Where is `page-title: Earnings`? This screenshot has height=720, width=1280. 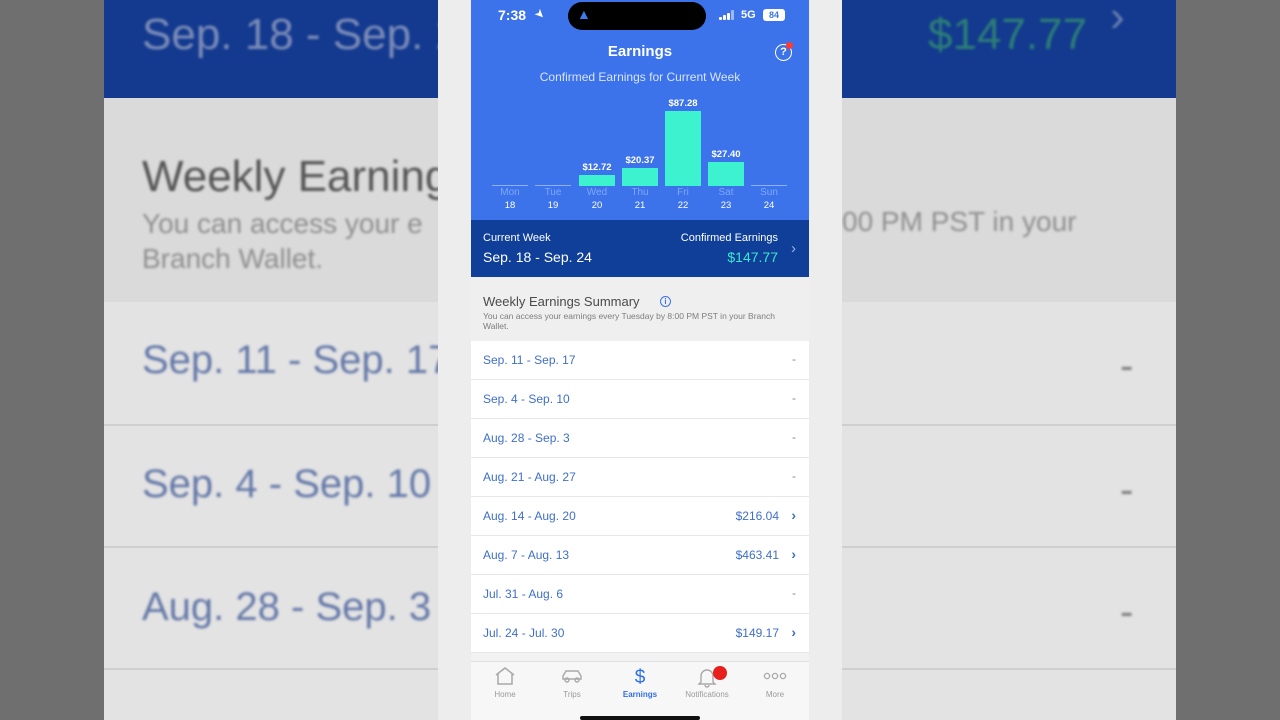
page-title: Earnings is located at coordinates (640, 51).